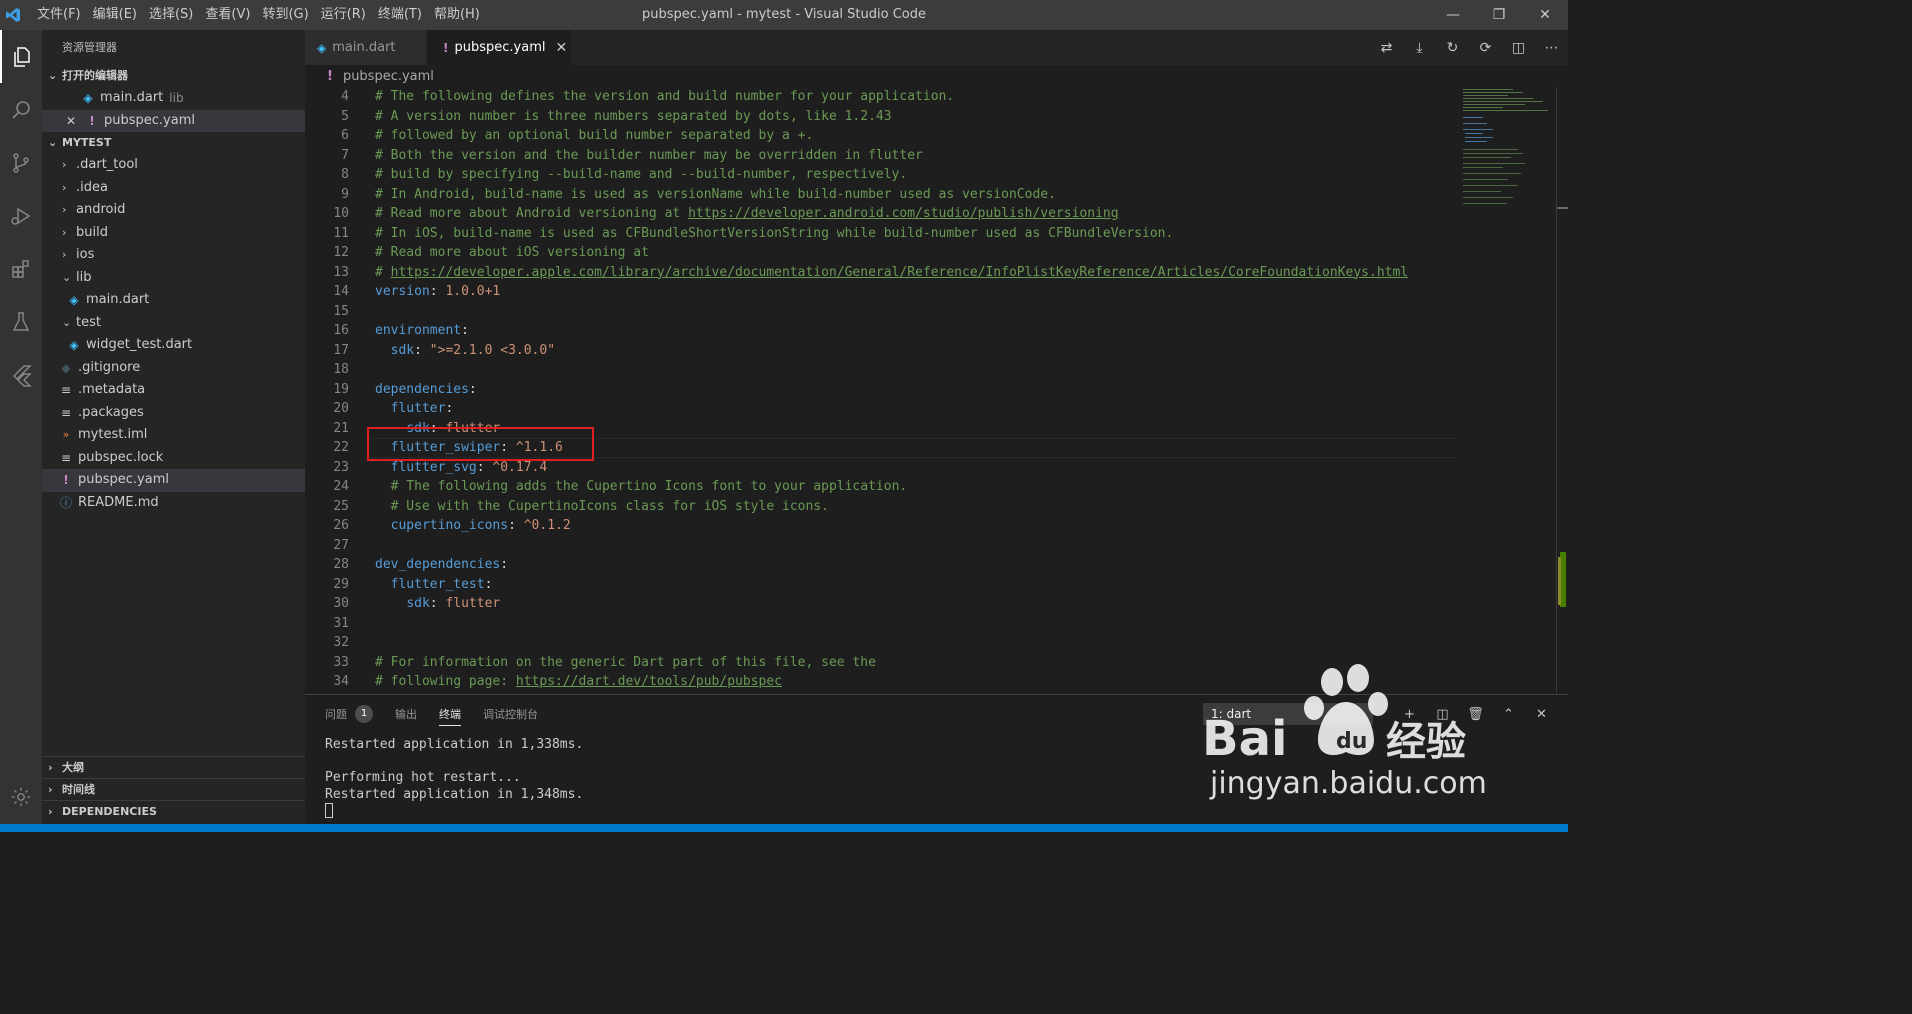  I want to click on tree-item-pubspec-yaml: ! pubspec.yaml, so click(173, 480).